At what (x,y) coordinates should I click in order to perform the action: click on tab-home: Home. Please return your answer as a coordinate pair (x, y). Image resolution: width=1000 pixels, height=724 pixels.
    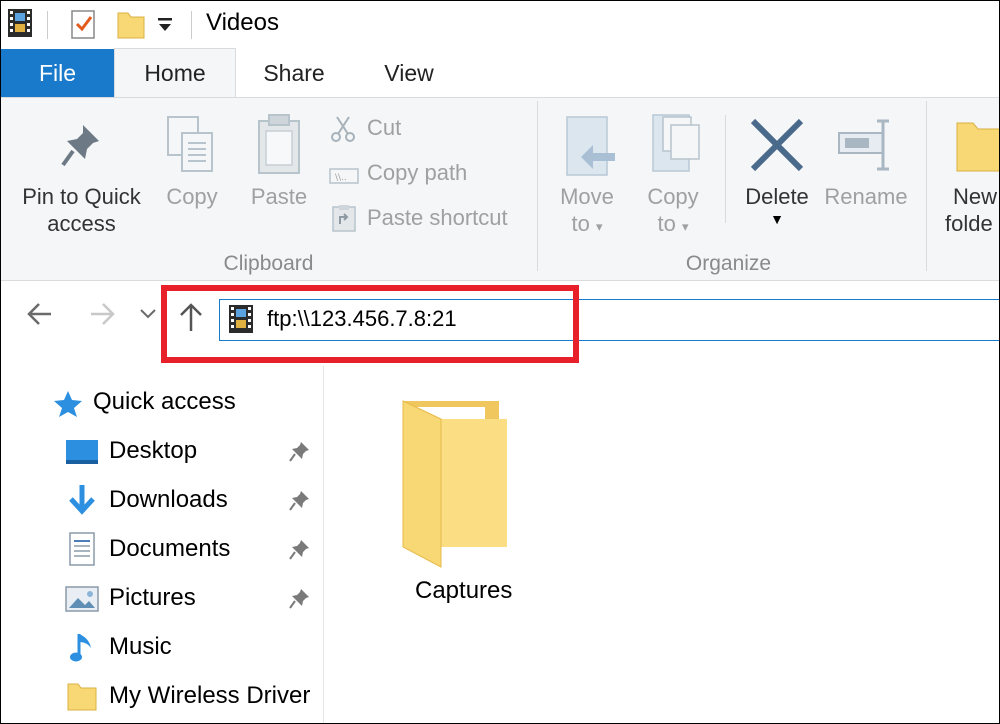
    Looking at the image, I should click on (175, 73).